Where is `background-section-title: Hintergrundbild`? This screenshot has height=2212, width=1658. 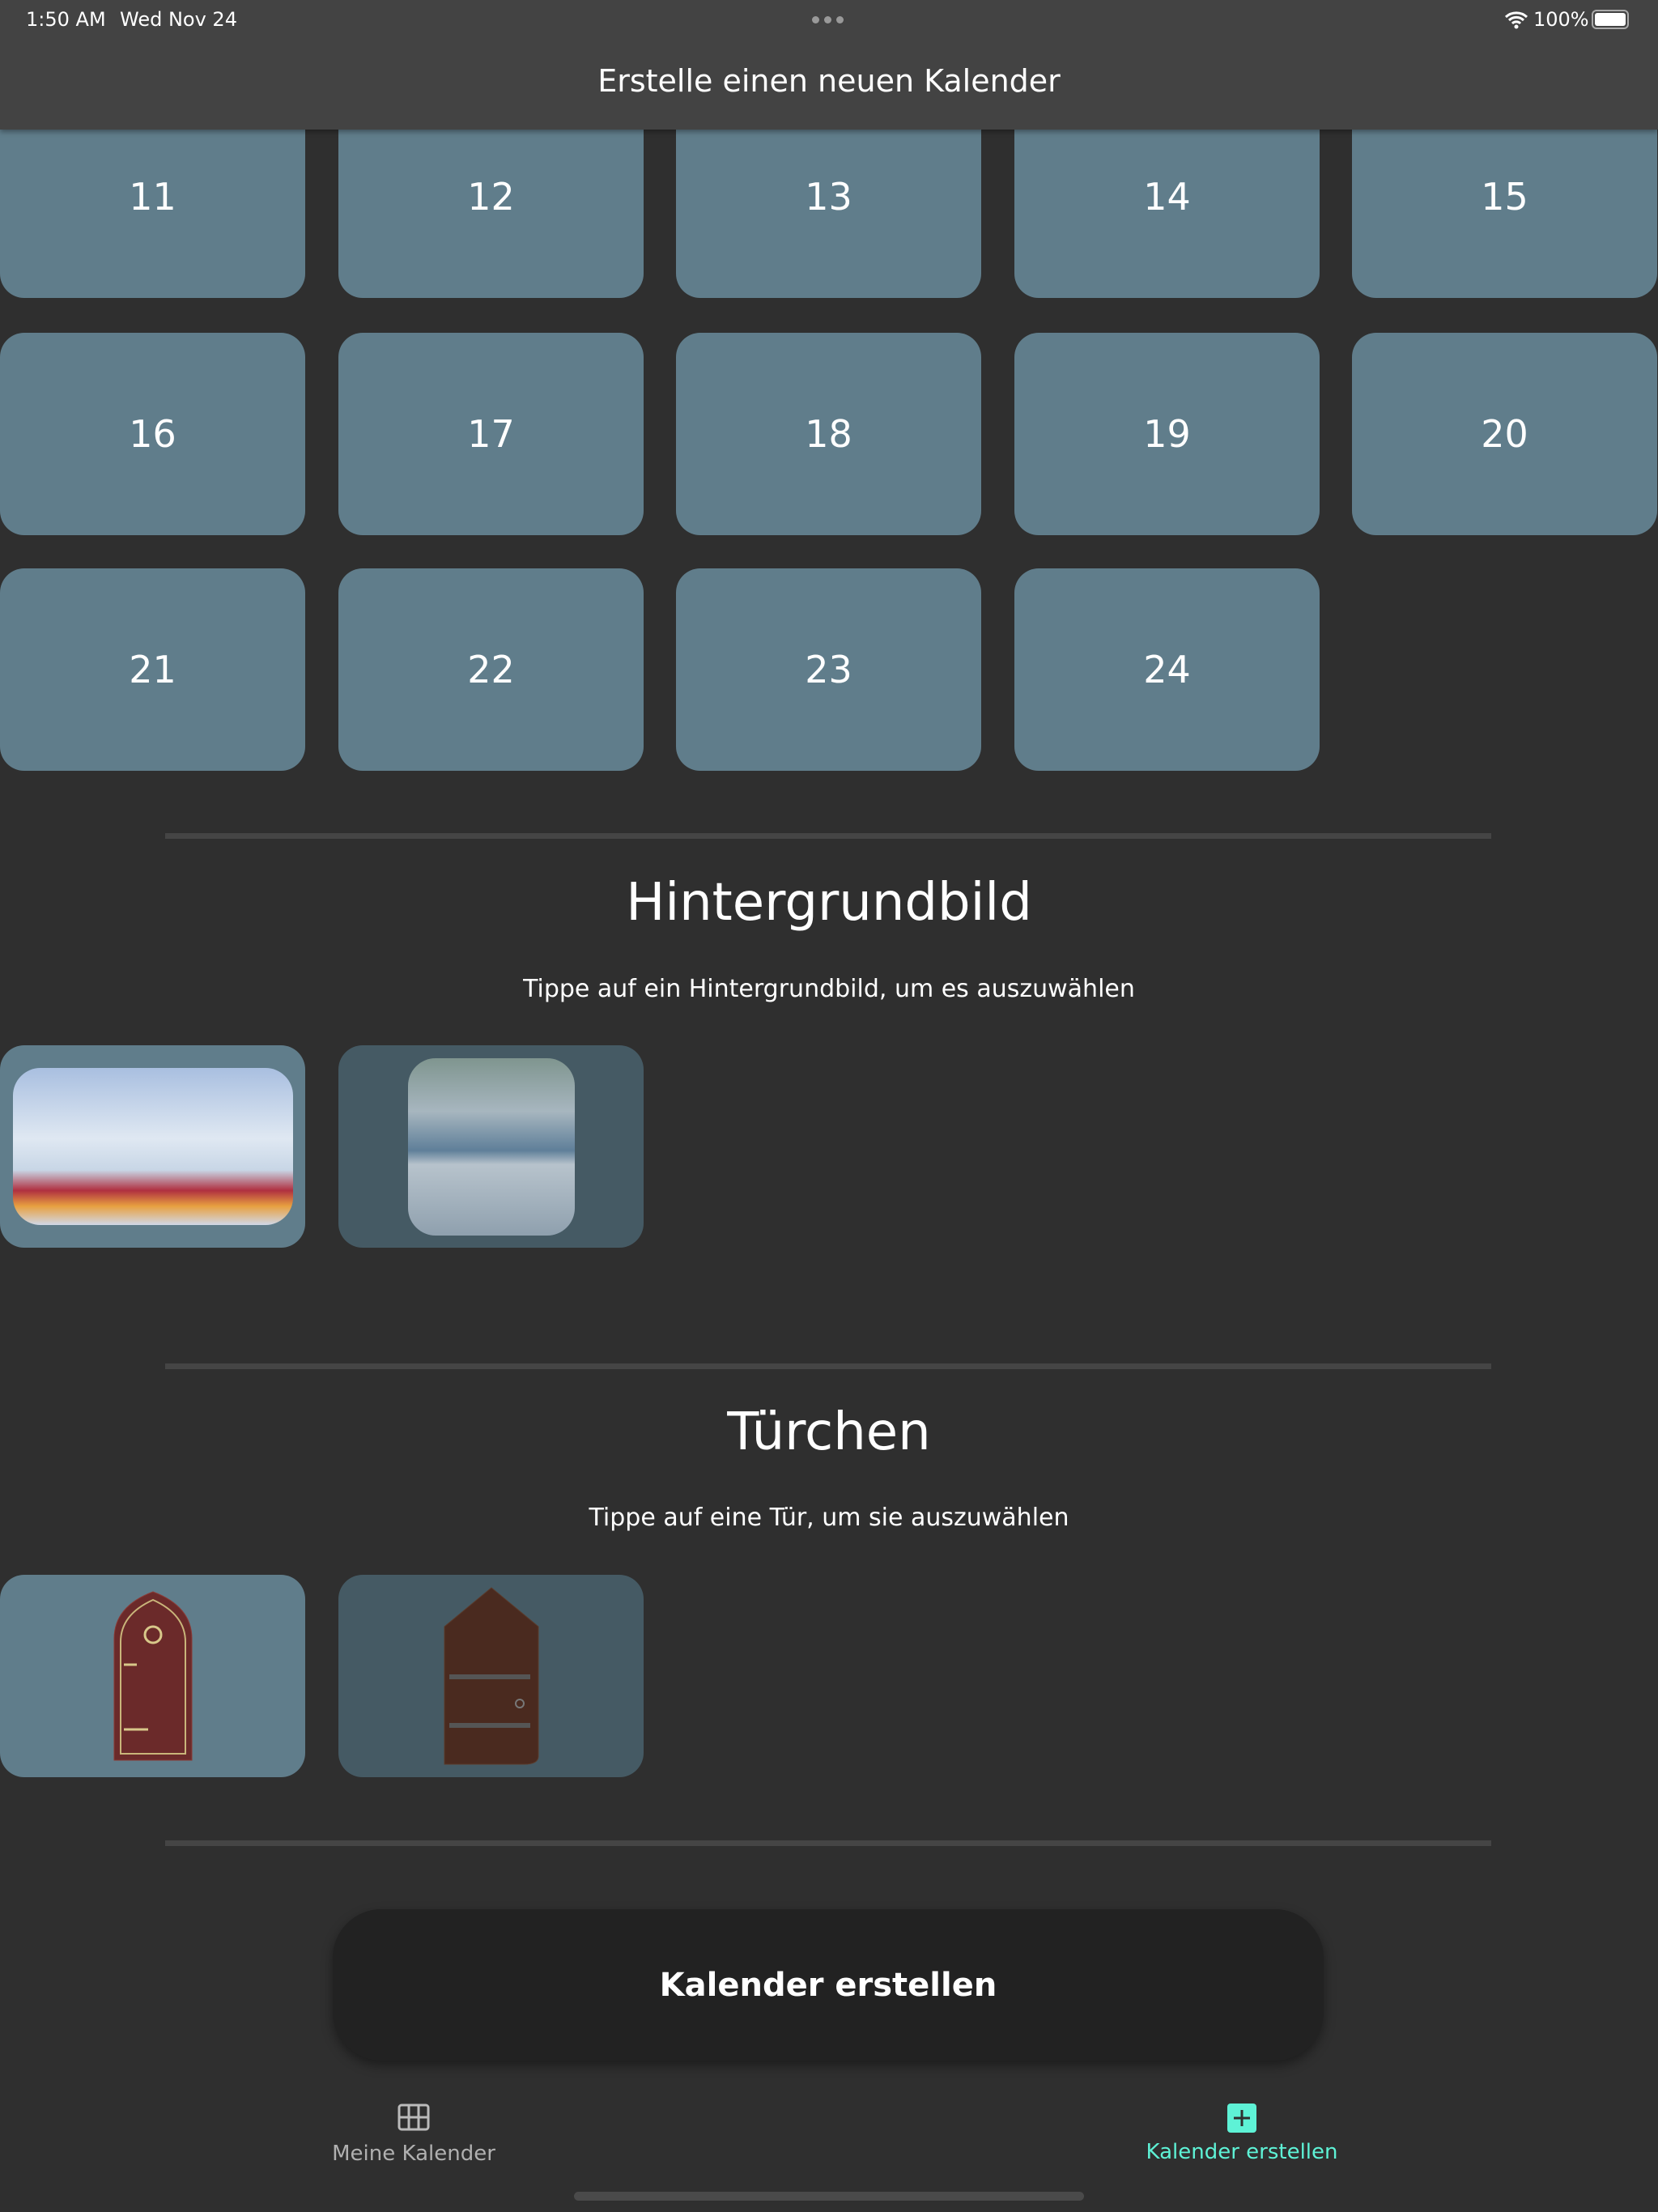 background-section-title: Hintergrundbild is located at coordinates (829, 903).